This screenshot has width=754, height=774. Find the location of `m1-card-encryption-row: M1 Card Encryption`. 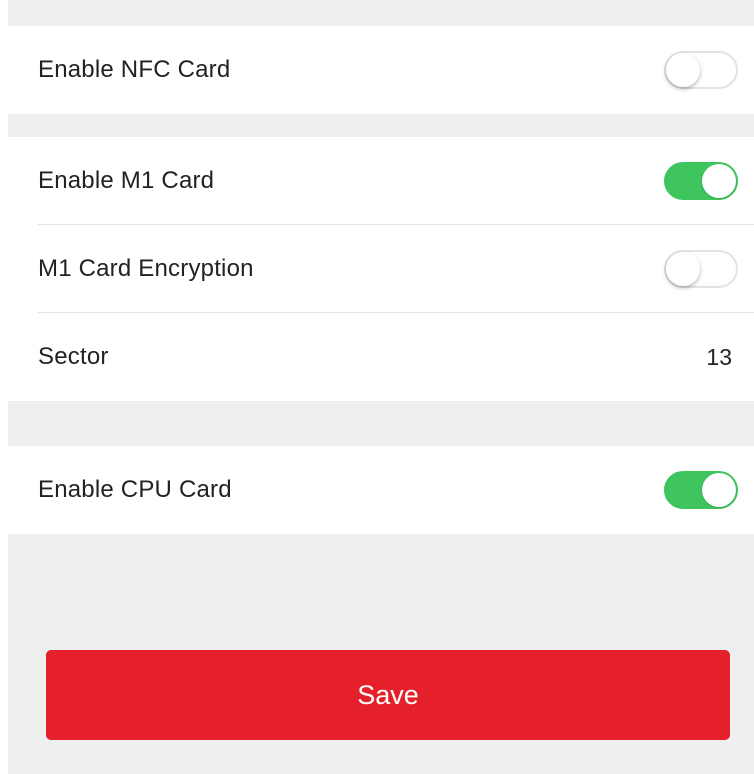

m1-card-encryption-row: M1 Card Encryption is located at coordinates (381, 269).